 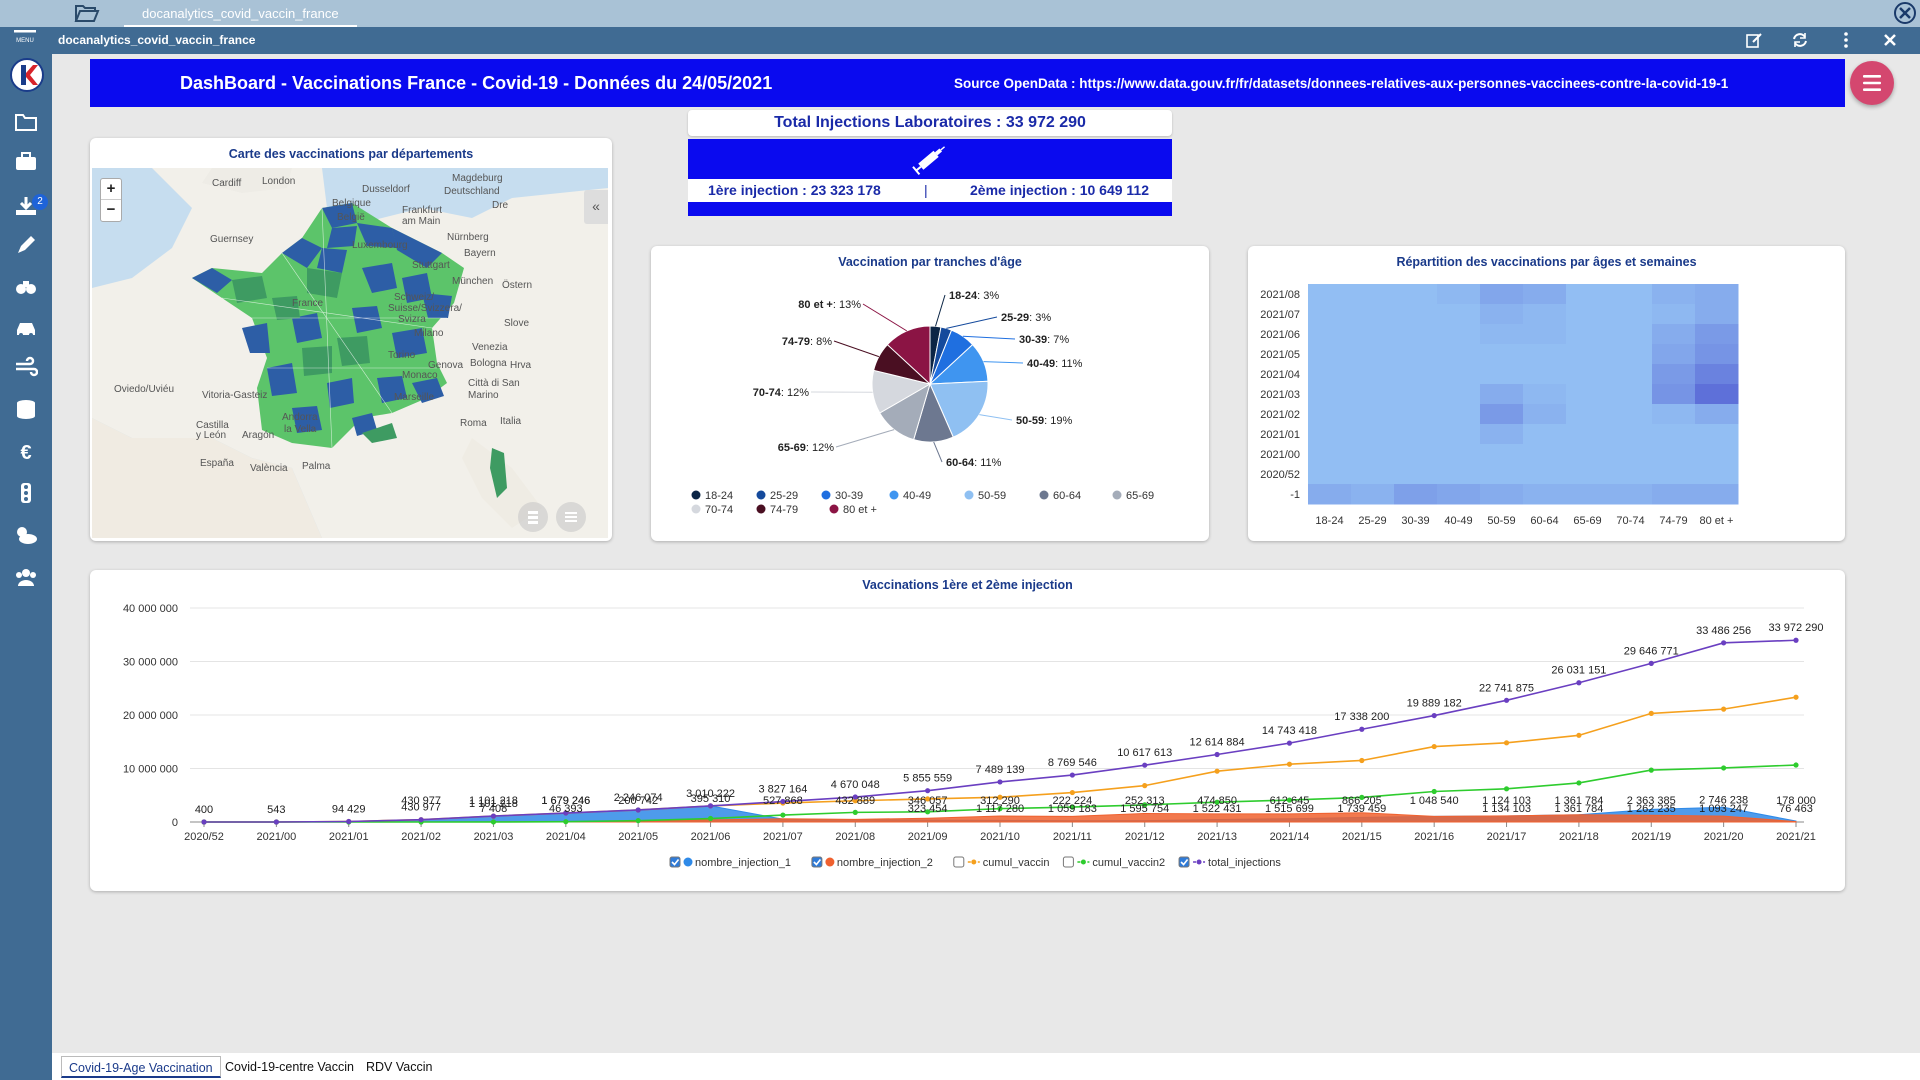 What do you see at coordinates (26, 163) in the screenshot?
I see `briefcase-icon` at bounding box center [26, 163].